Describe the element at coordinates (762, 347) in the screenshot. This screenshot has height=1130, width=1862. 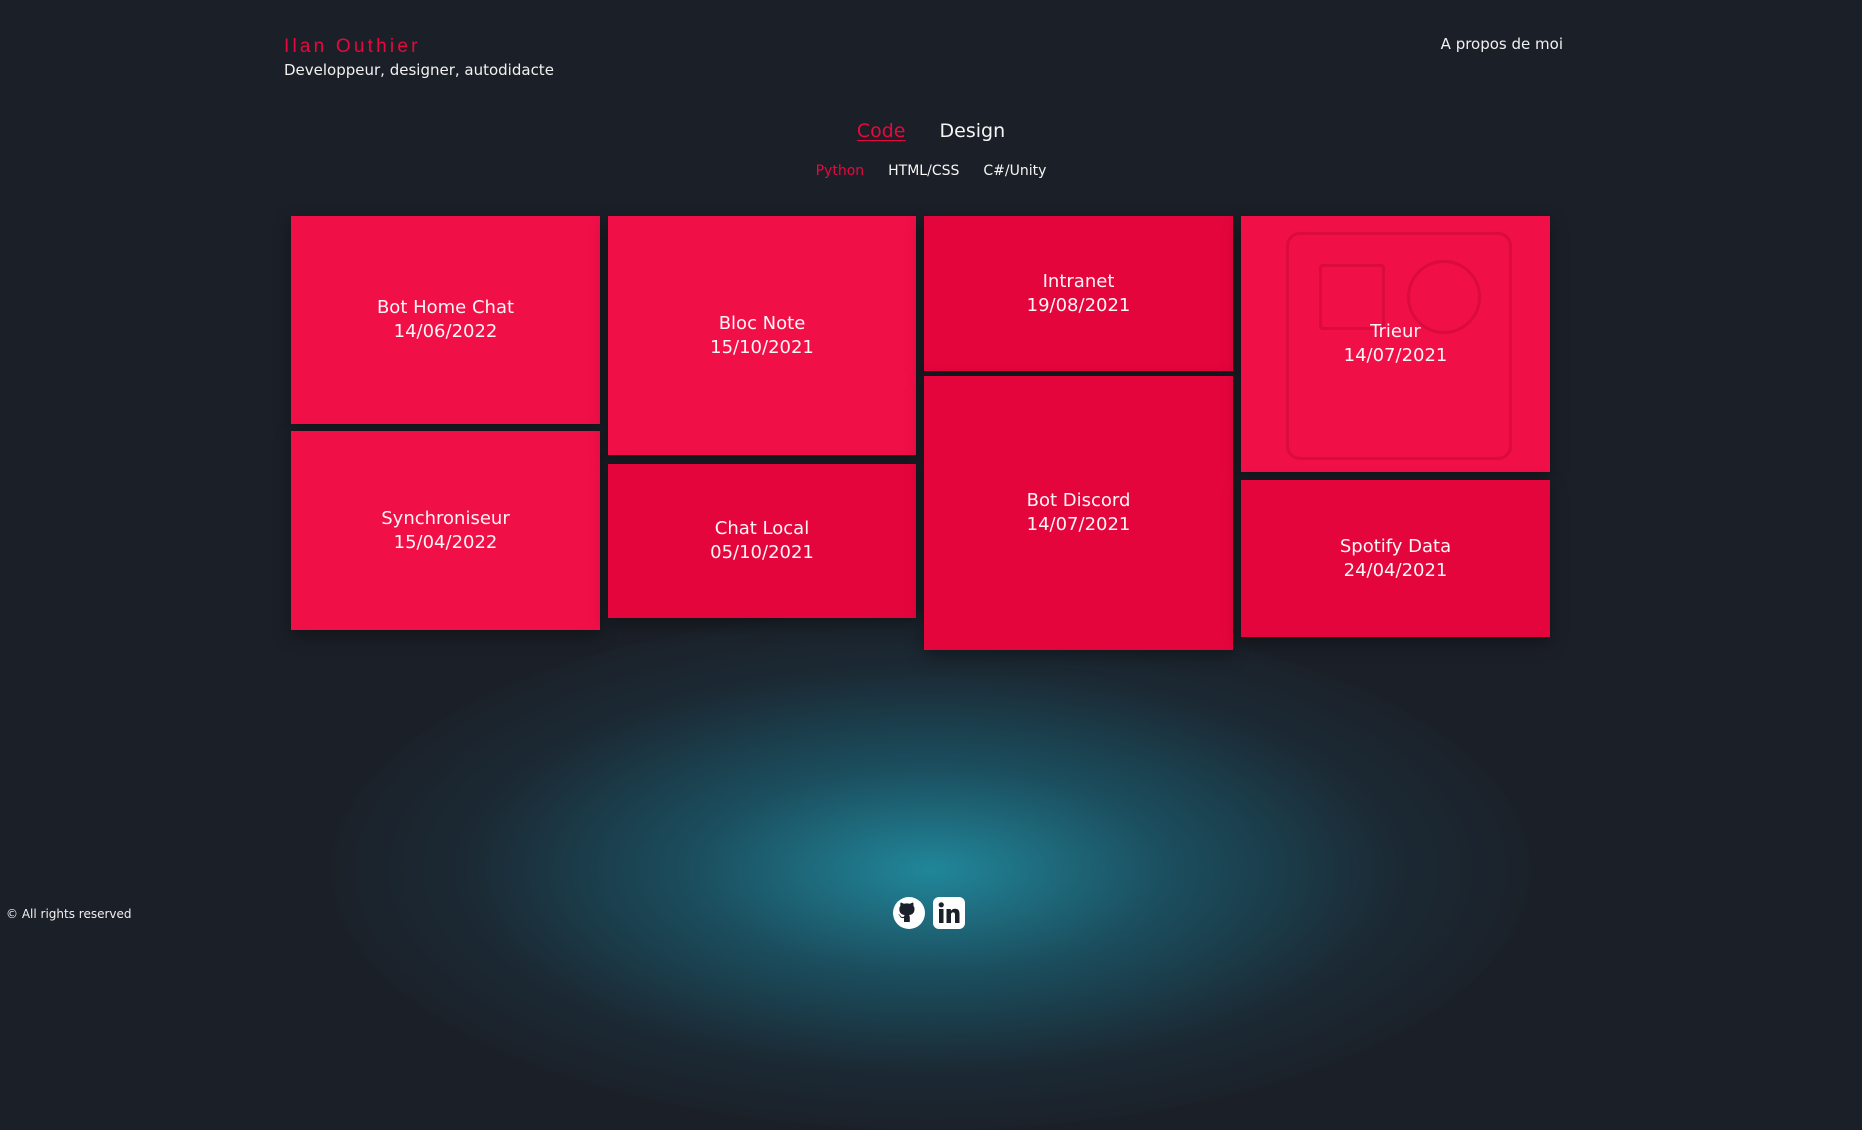
I see `project-date: 15/10/2021` at that location.